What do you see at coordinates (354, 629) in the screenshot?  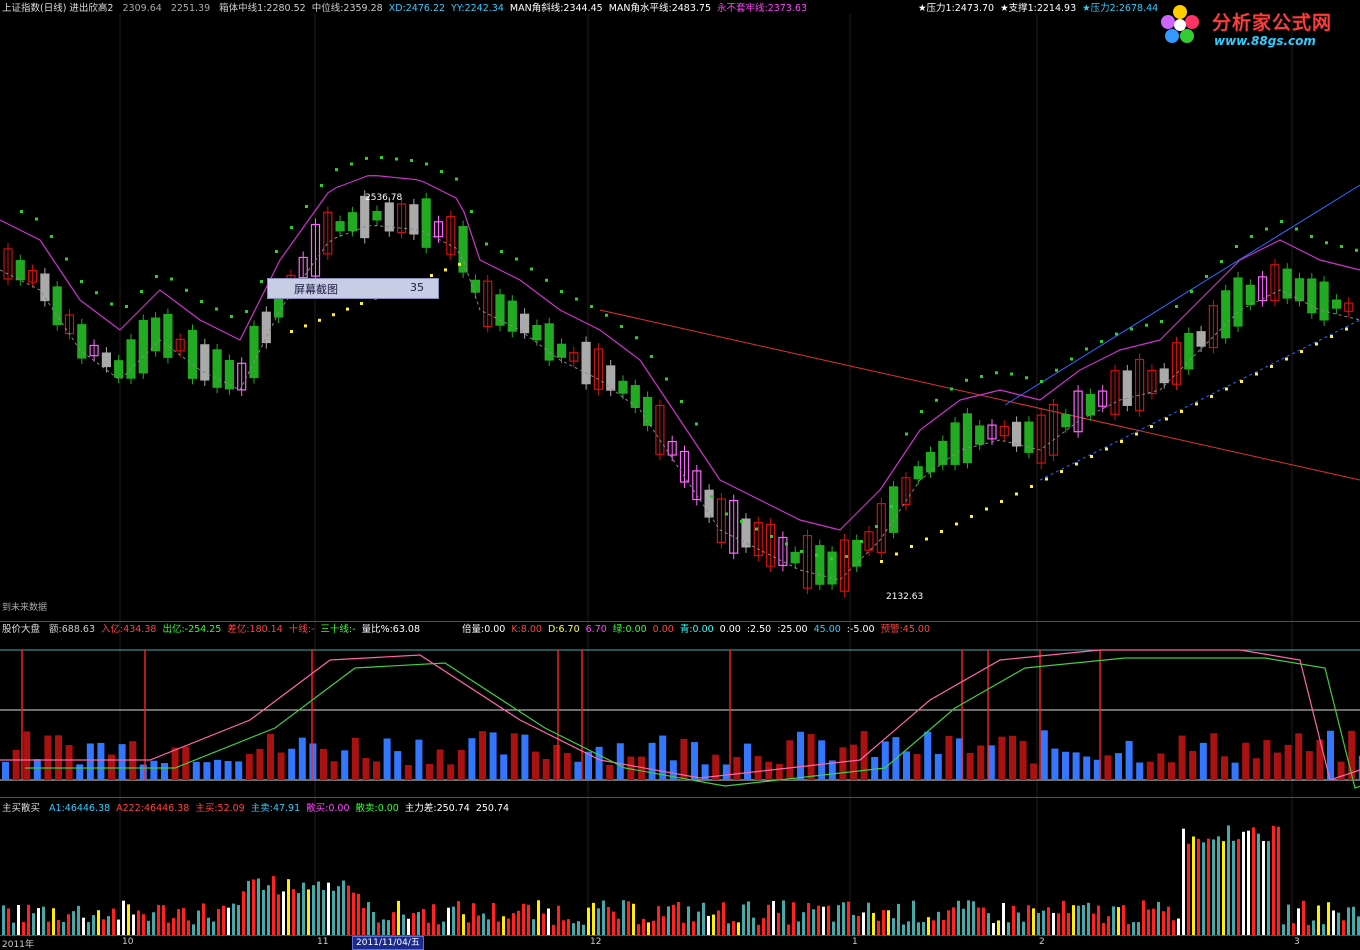 I see `panel2-items-value: -` at bounding box center [354, 629].